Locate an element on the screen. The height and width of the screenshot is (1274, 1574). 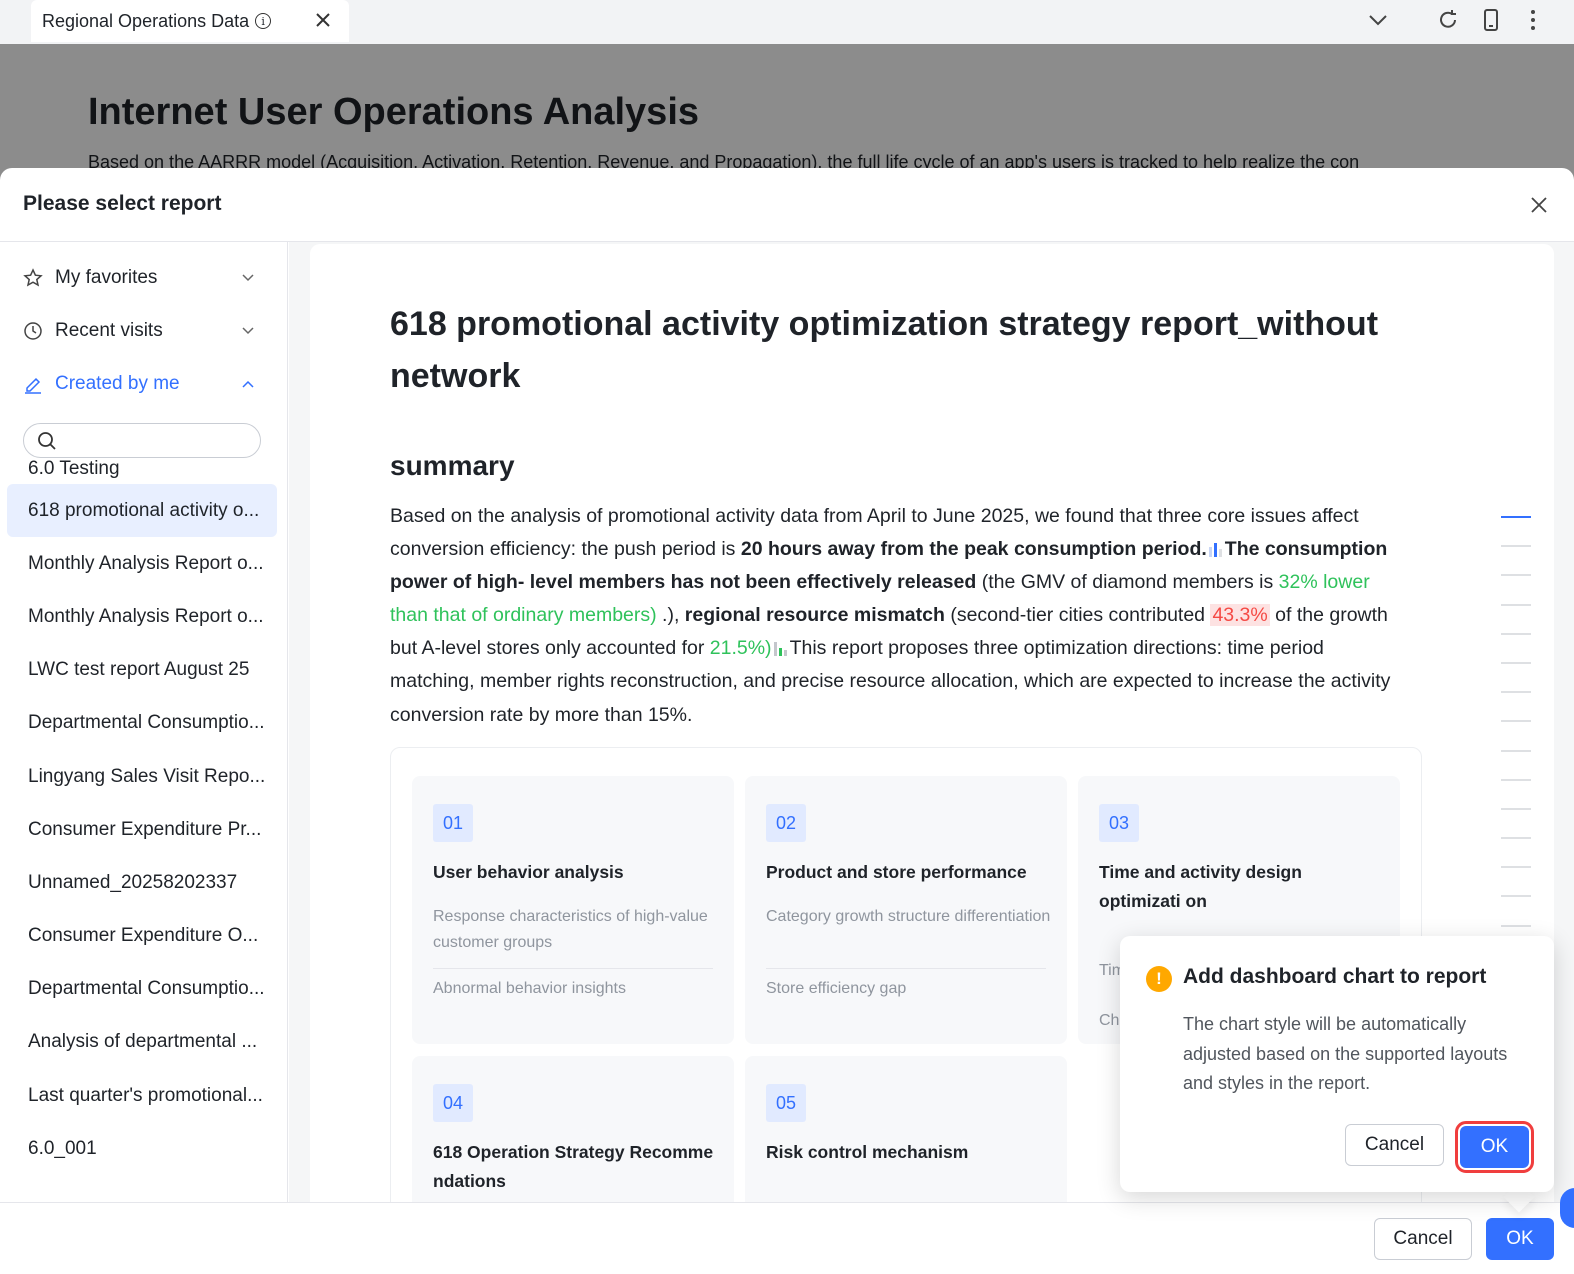
para-bold: regional resource mismatch is located at coordinates (814, 615).